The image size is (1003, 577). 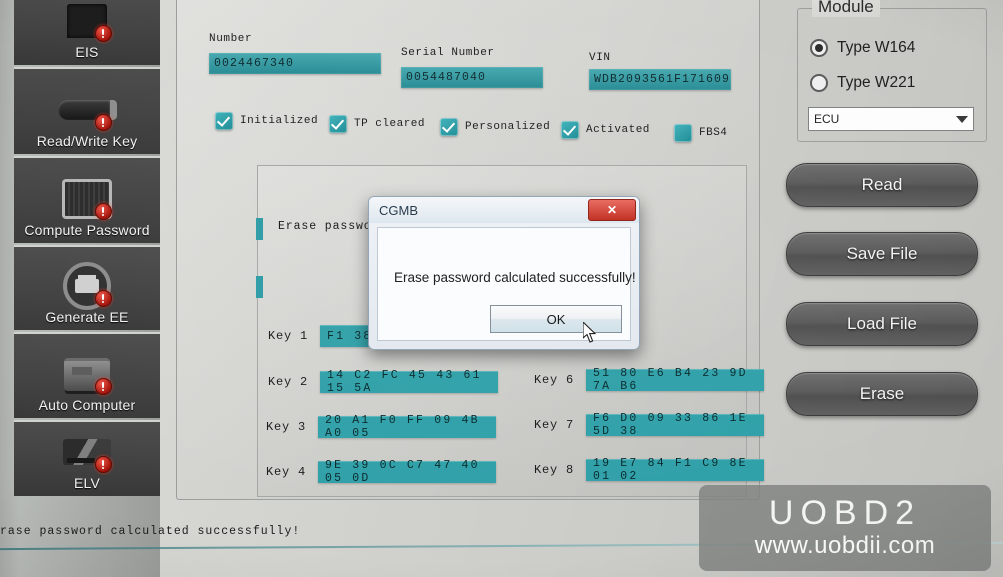 What do you see at coordinates (288, 336) in the screenshot?
I see `key-label: Key 1` at bounding box center [288, 336].